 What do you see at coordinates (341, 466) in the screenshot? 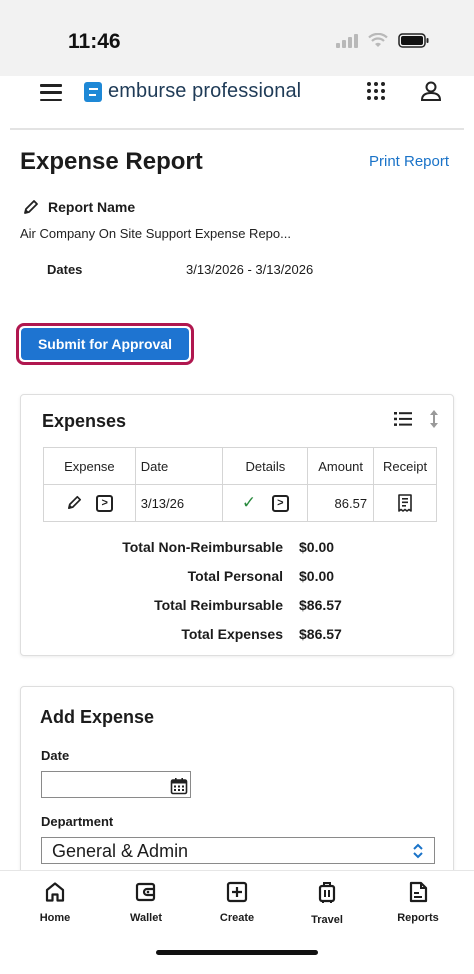
I see `col-amount: Amount` at bounding box center [341, 466].